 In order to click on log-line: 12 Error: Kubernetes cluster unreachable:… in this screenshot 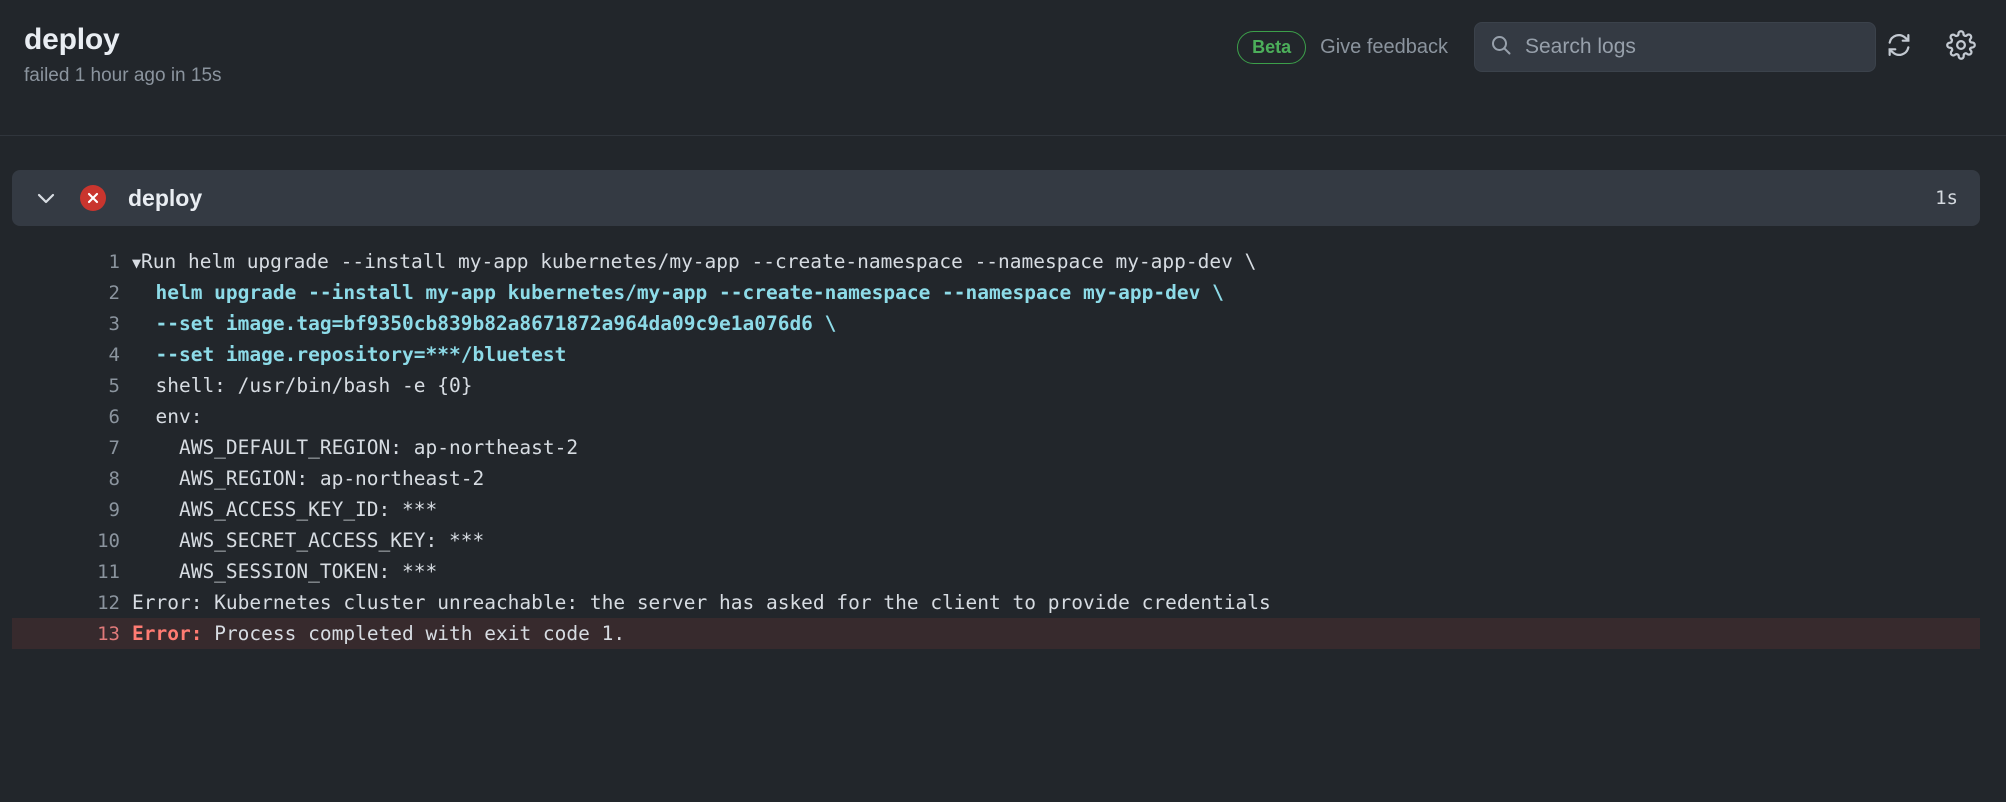, I will do `click(996, 602)`.